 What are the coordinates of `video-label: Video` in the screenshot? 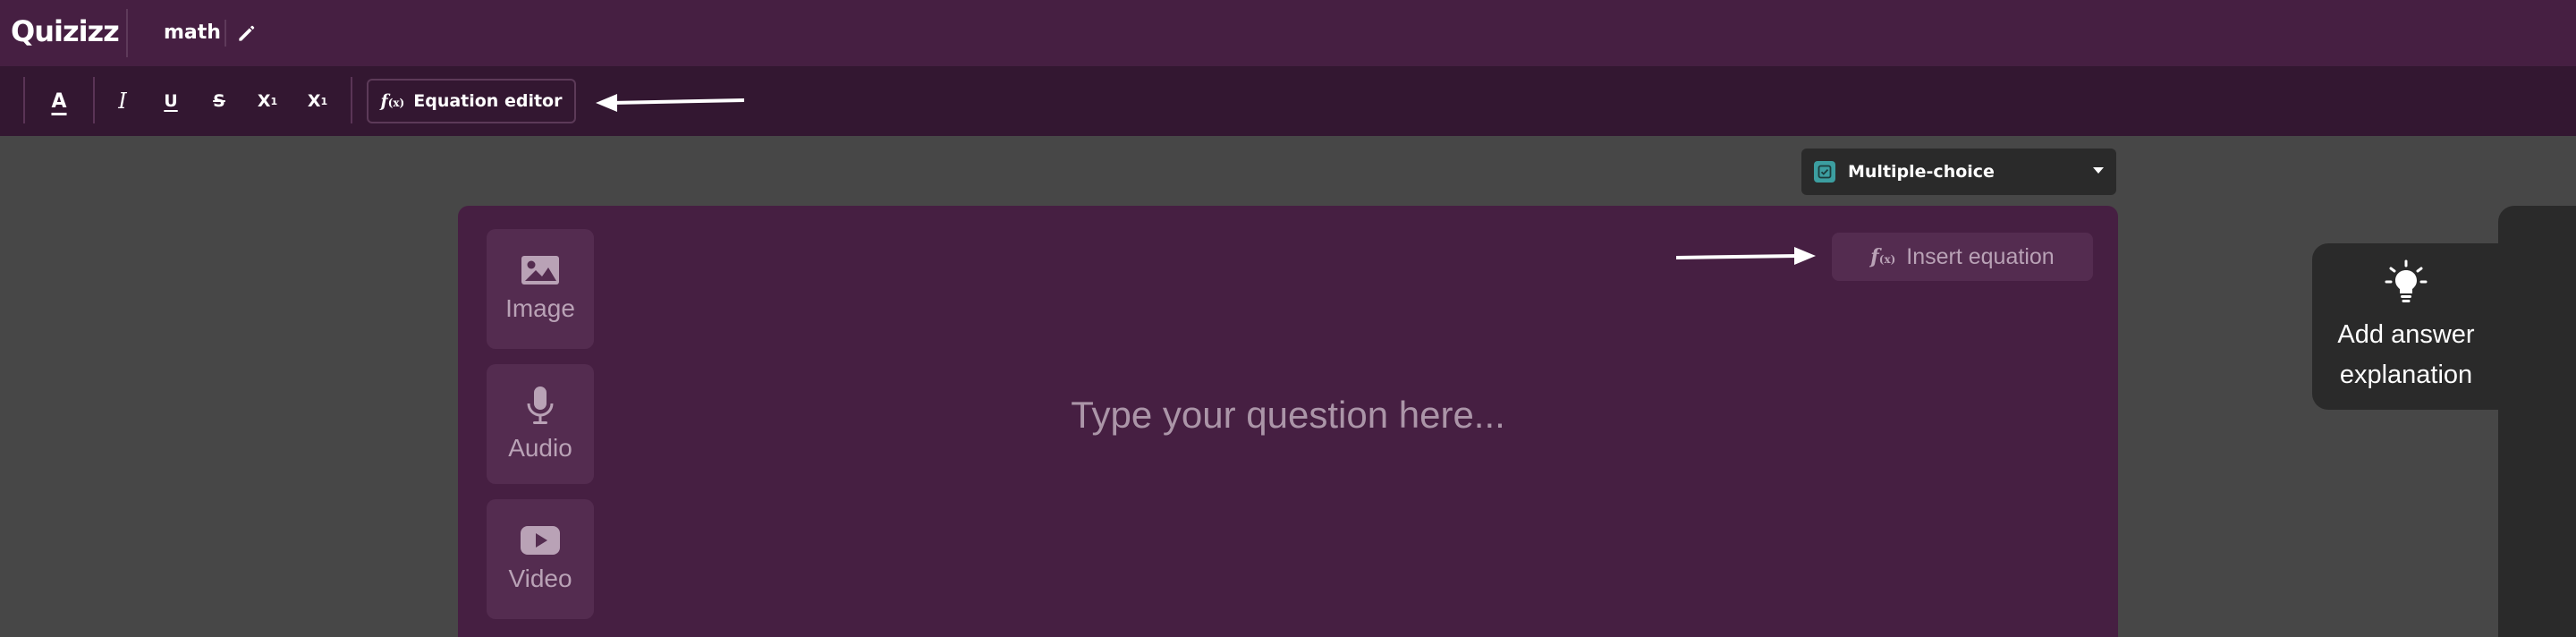 It's located at (540, 578).